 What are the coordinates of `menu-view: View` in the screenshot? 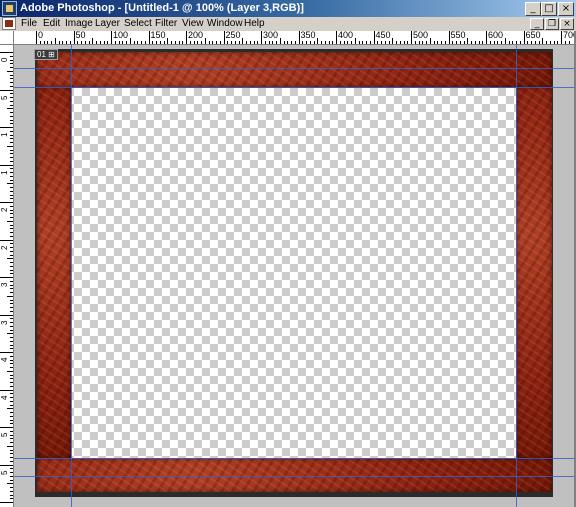 It's located at (193, 24).